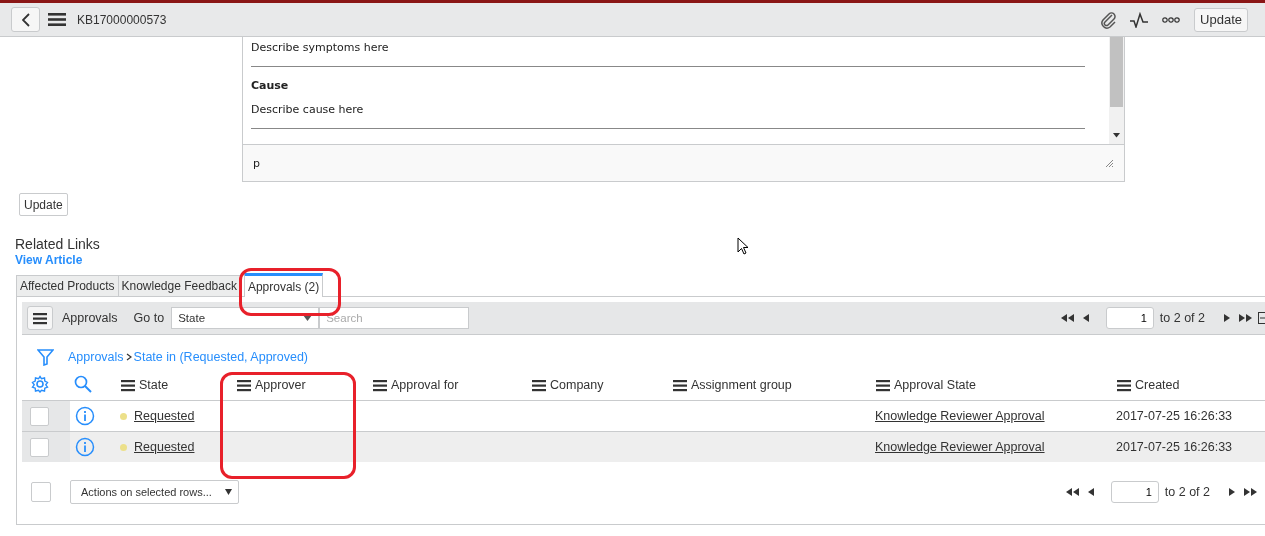  Describe the element at coordinates (741, 385) in the screenshot. I see `column-header: Assignment group` at that location.